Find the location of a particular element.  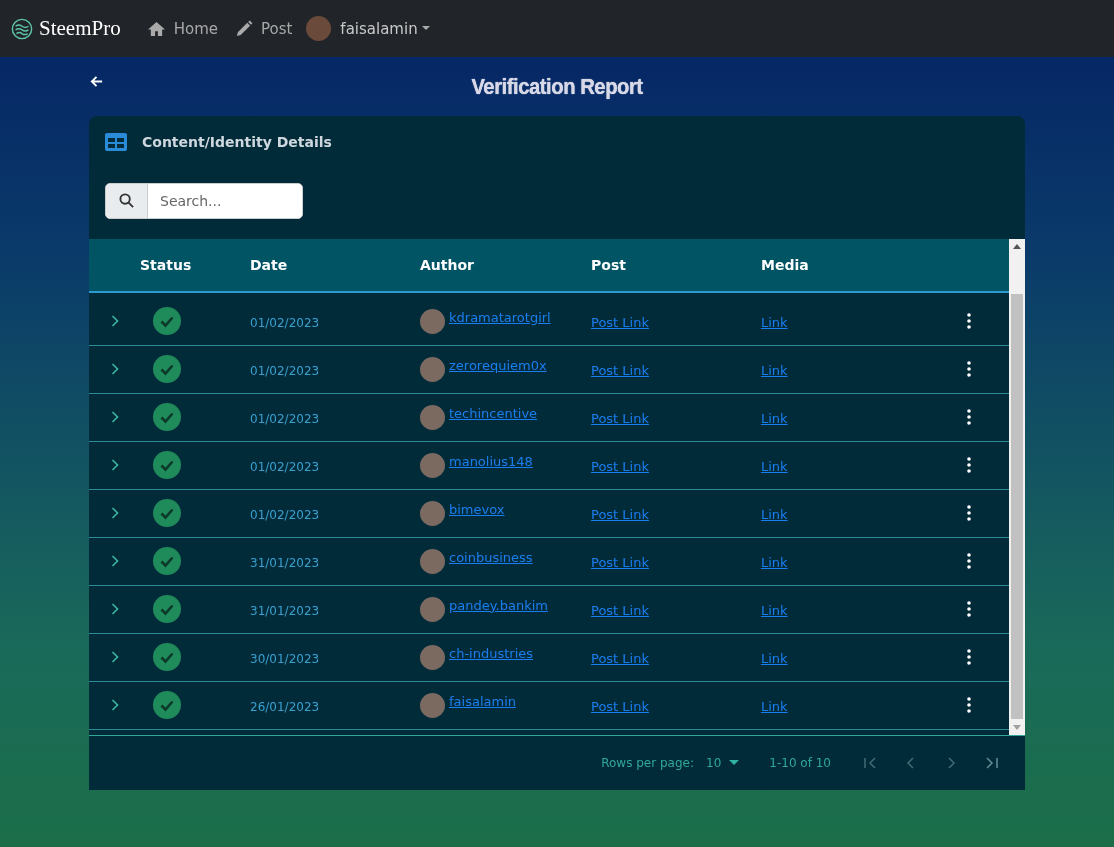

author-link: manolius148 is located at coordinates (491, 461).